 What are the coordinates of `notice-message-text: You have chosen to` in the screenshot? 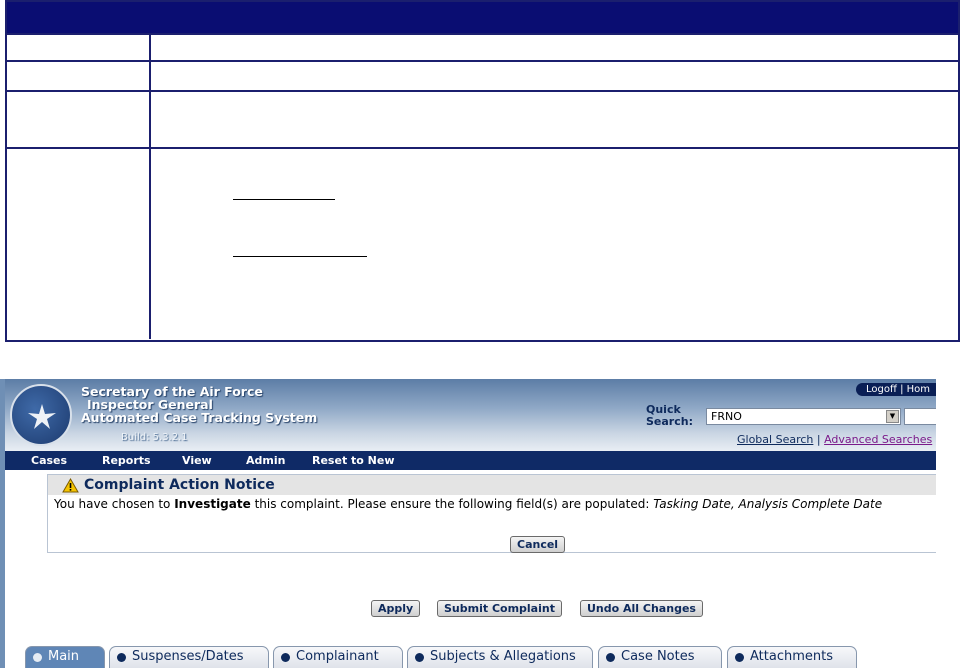 It's located at (114, 504).